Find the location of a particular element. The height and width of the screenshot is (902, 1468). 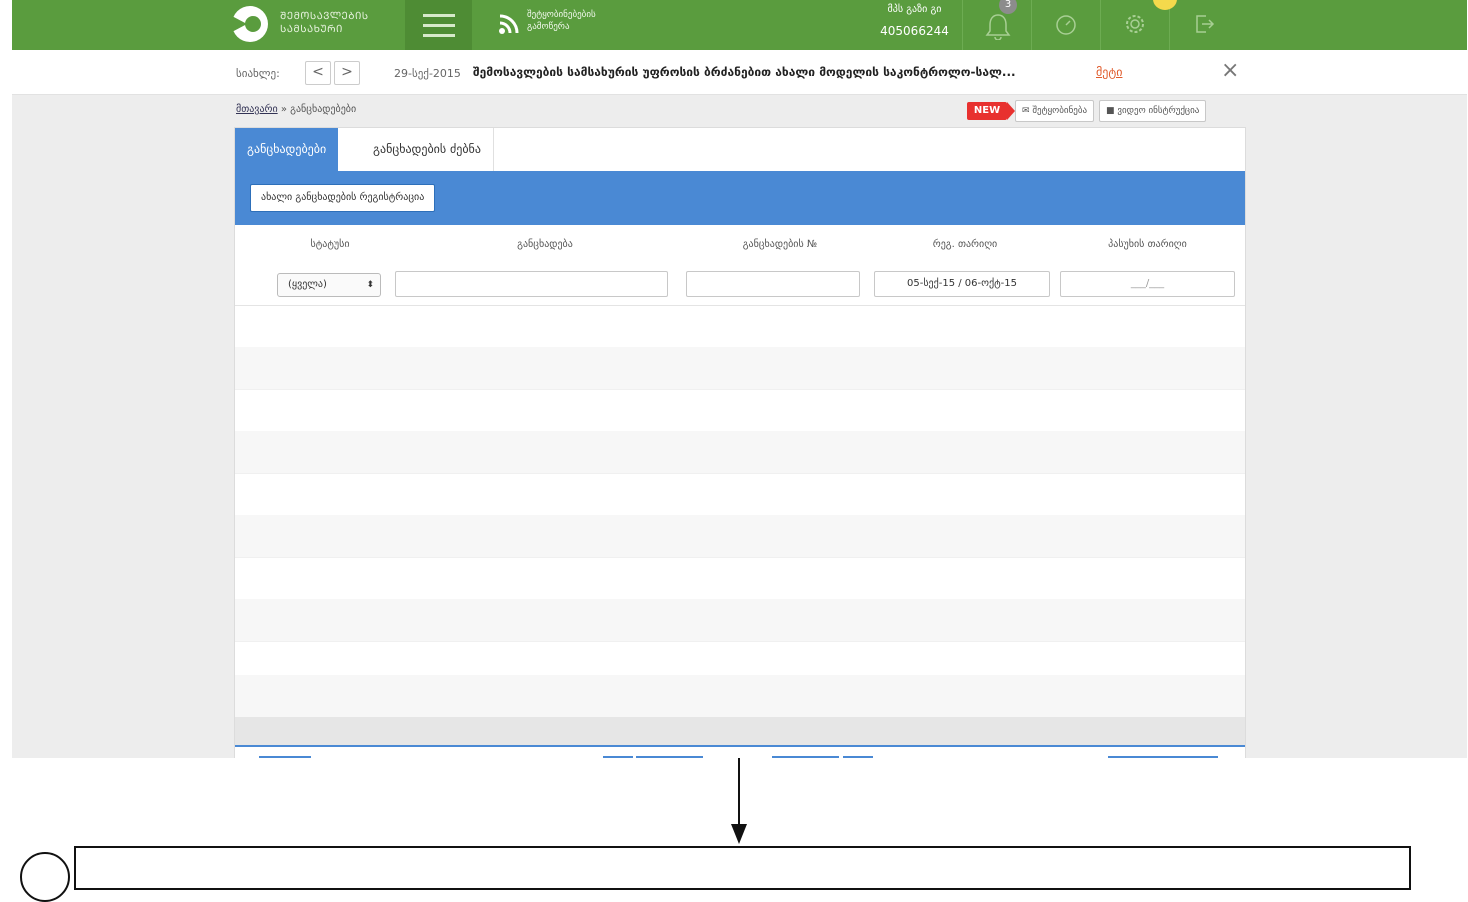

news-date: 29-სექ-2015 is located at coordinates (427, 73).